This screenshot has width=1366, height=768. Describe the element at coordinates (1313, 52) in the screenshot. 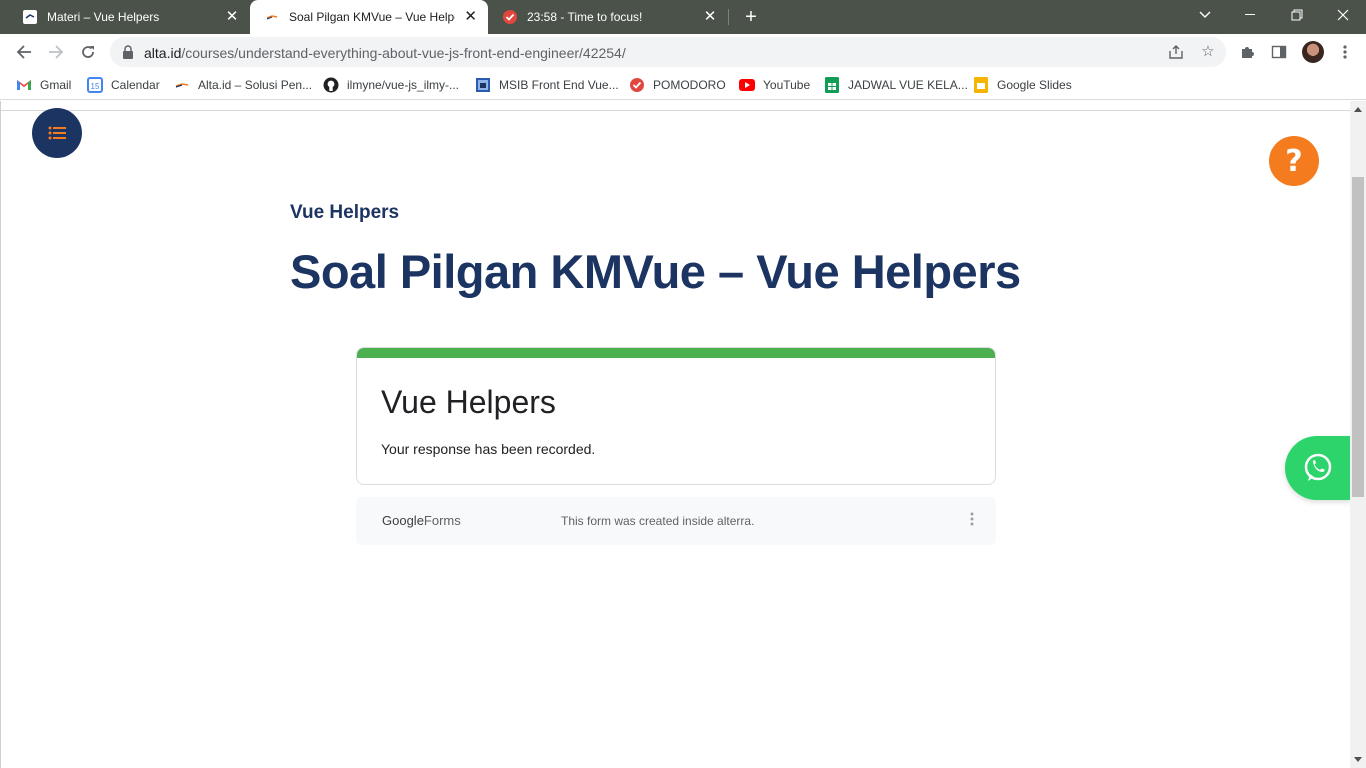

I see `profile-avatar` at that location.